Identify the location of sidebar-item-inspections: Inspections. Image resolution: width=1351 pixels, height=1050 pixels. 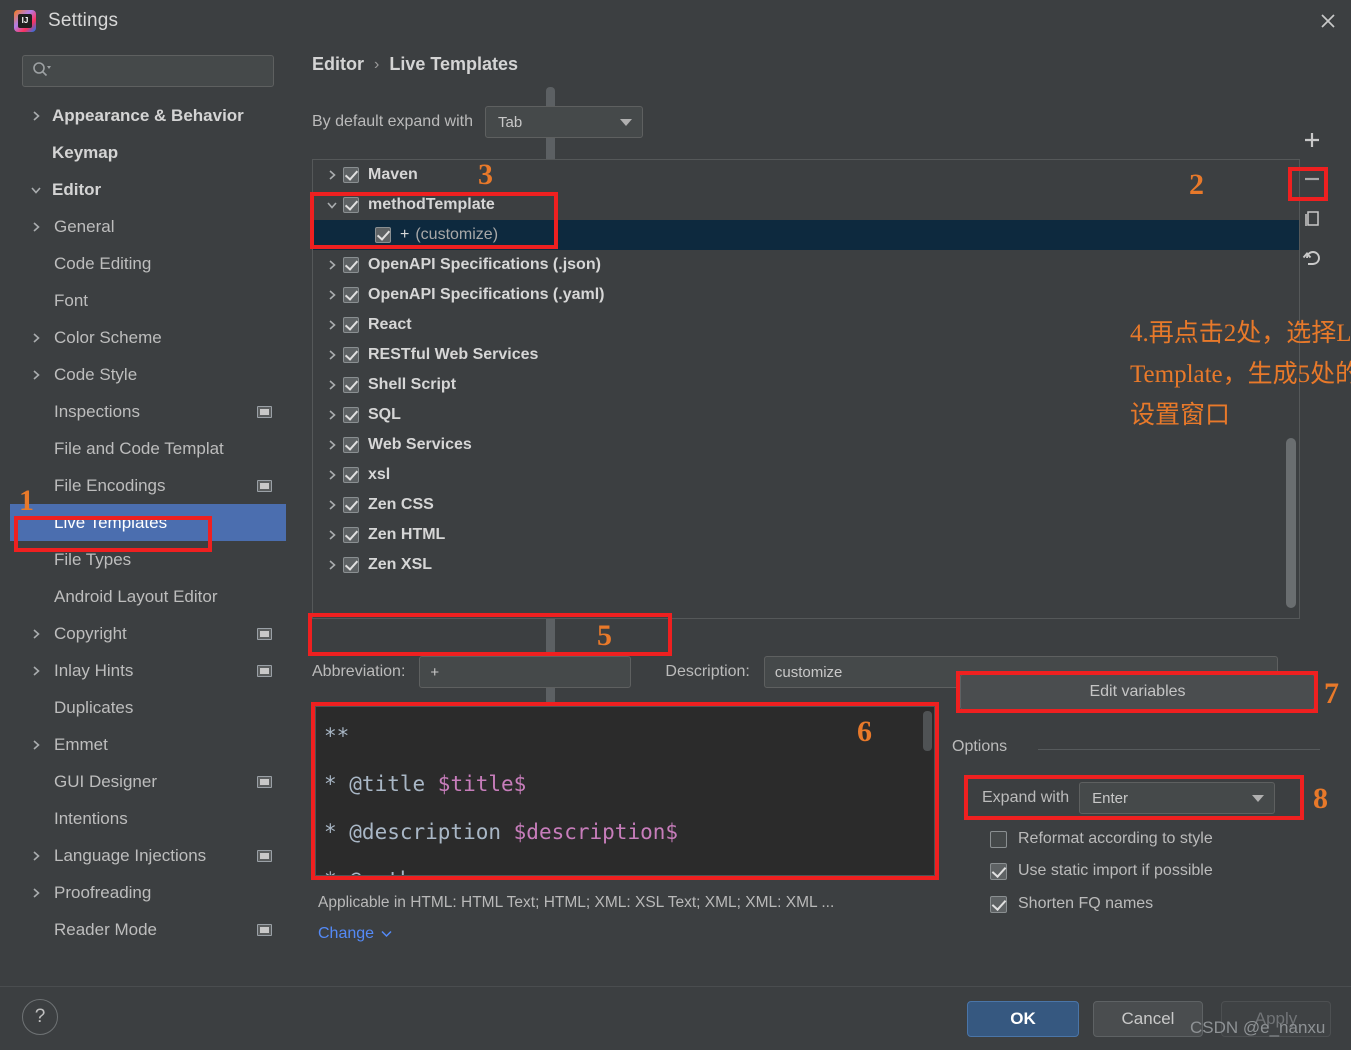
(148, 411).